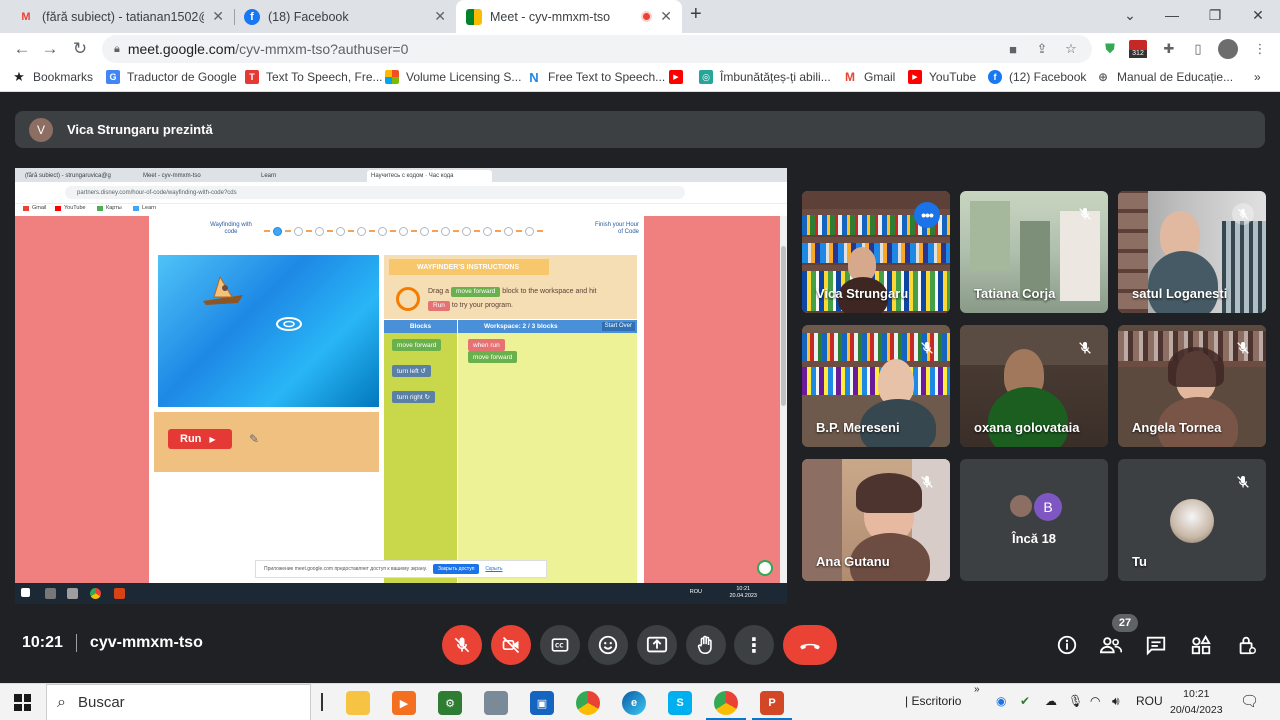  I want to click on run-button: Run ▶, so click(200, 439).